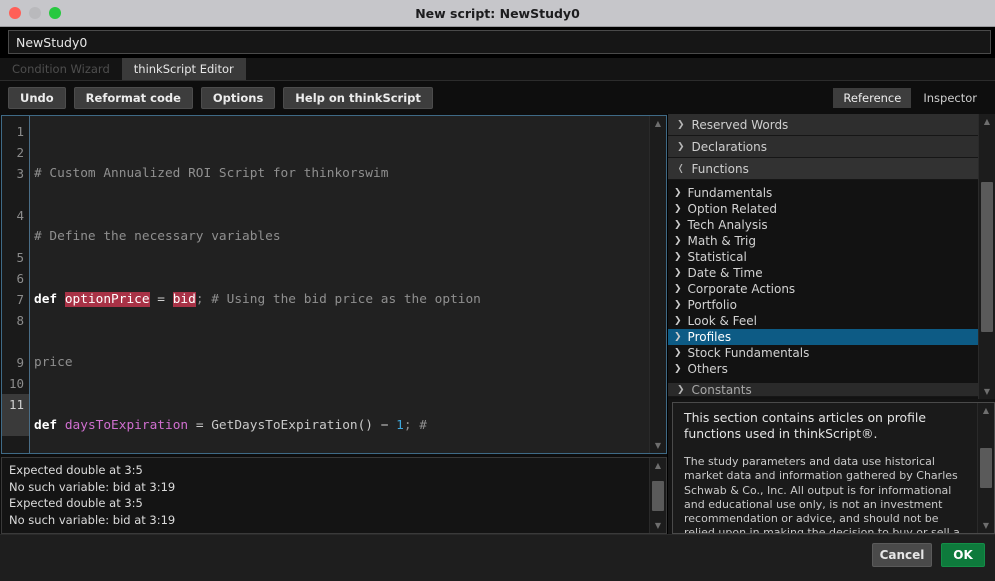 This screenshot has width=995, height=581. Describe the element at coordinates (823, 169) in the screenshot. I see `tree-section-functions: ❬ Functions` at that location.